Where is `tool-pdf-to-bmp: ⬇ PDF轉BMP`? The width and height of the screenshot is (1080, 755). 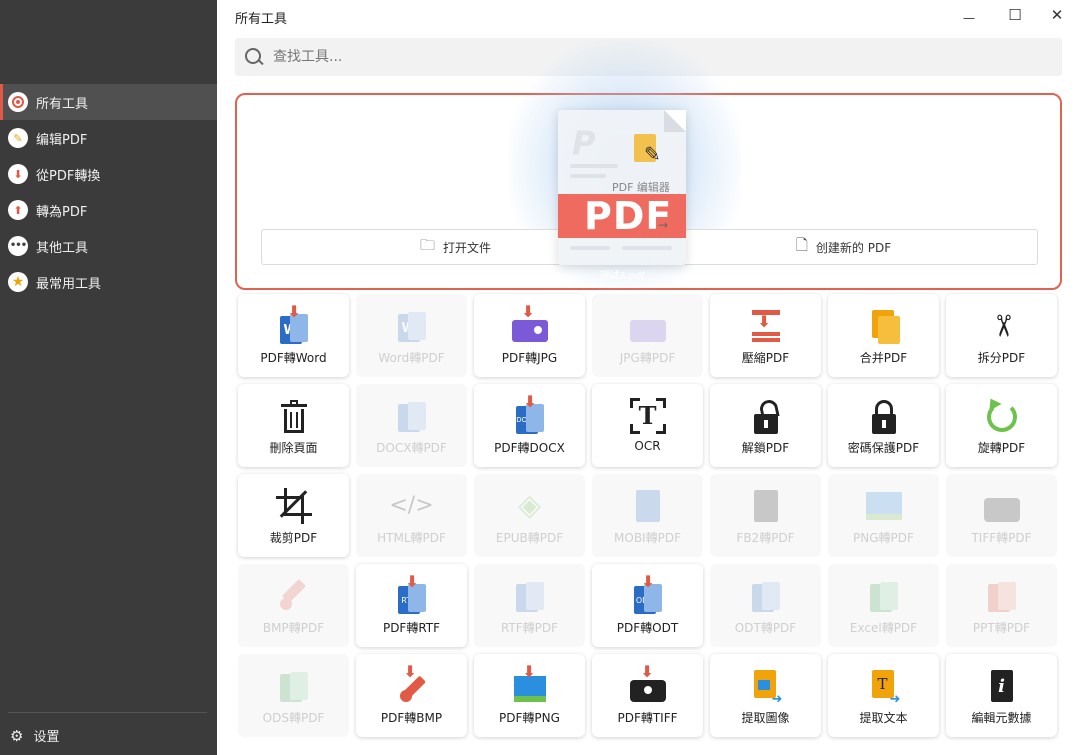 tool-pdf-to-bmp: ⬇ PDF轉BMP is located at coordinates (411, 695).